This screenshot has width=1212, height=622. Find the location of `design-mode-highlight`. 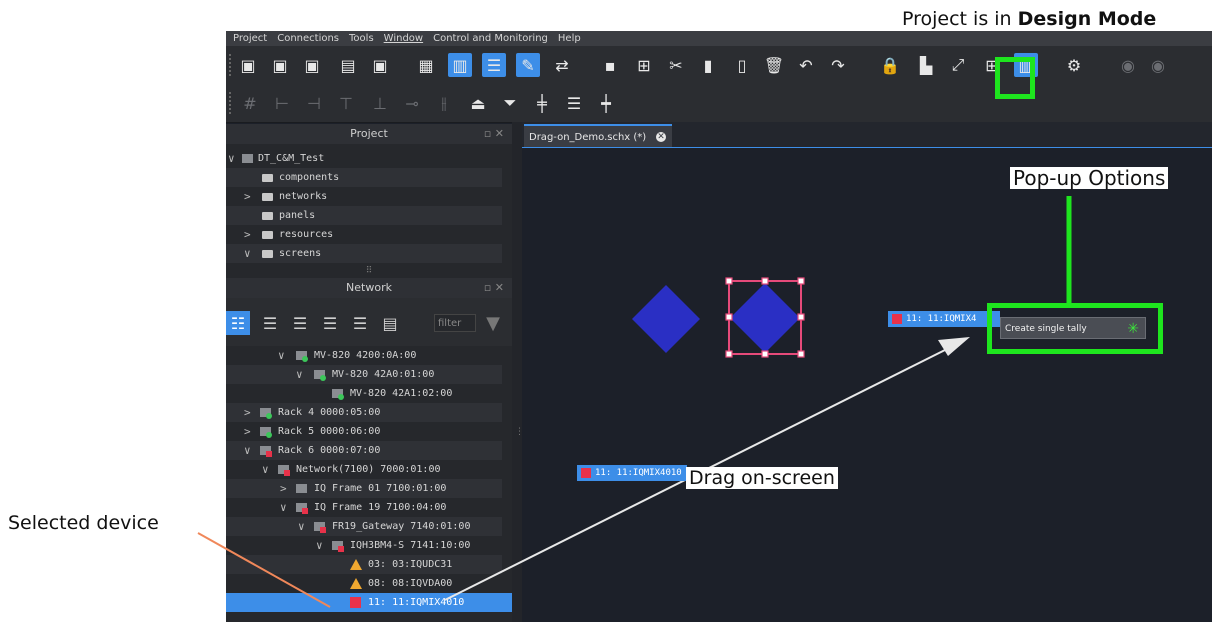

design-mode-highlight is located at coordinates (1015, 78).